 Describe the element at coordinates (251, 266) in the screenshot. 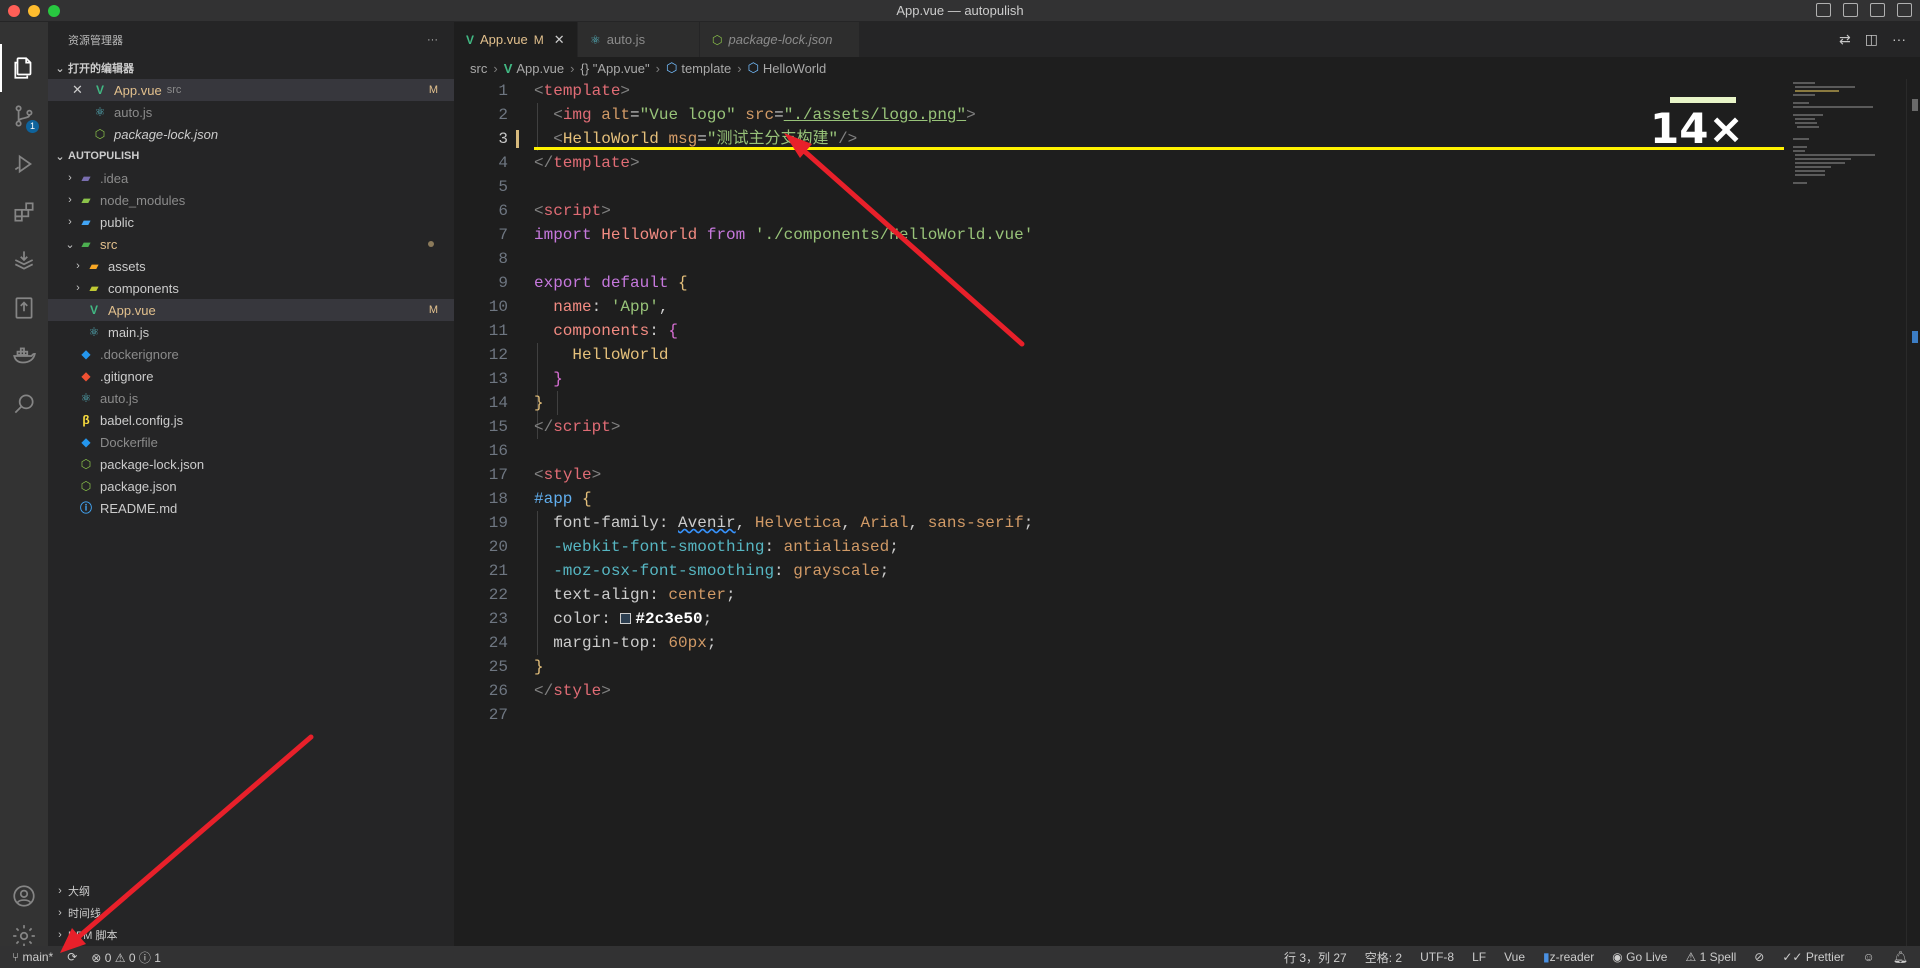

I see `tree-item-assets: › ▰ assets` at that location.